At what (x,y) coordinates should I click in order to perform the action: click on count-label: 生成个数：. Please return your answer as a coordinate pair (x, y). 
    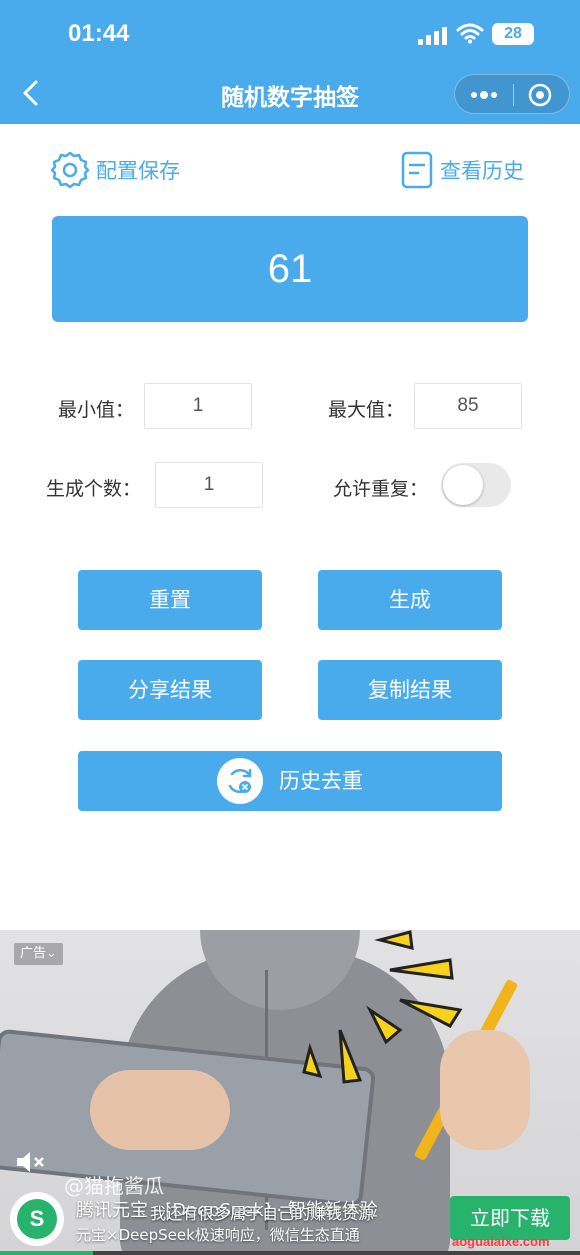
    Looking at the image, I should click on (94, 489).